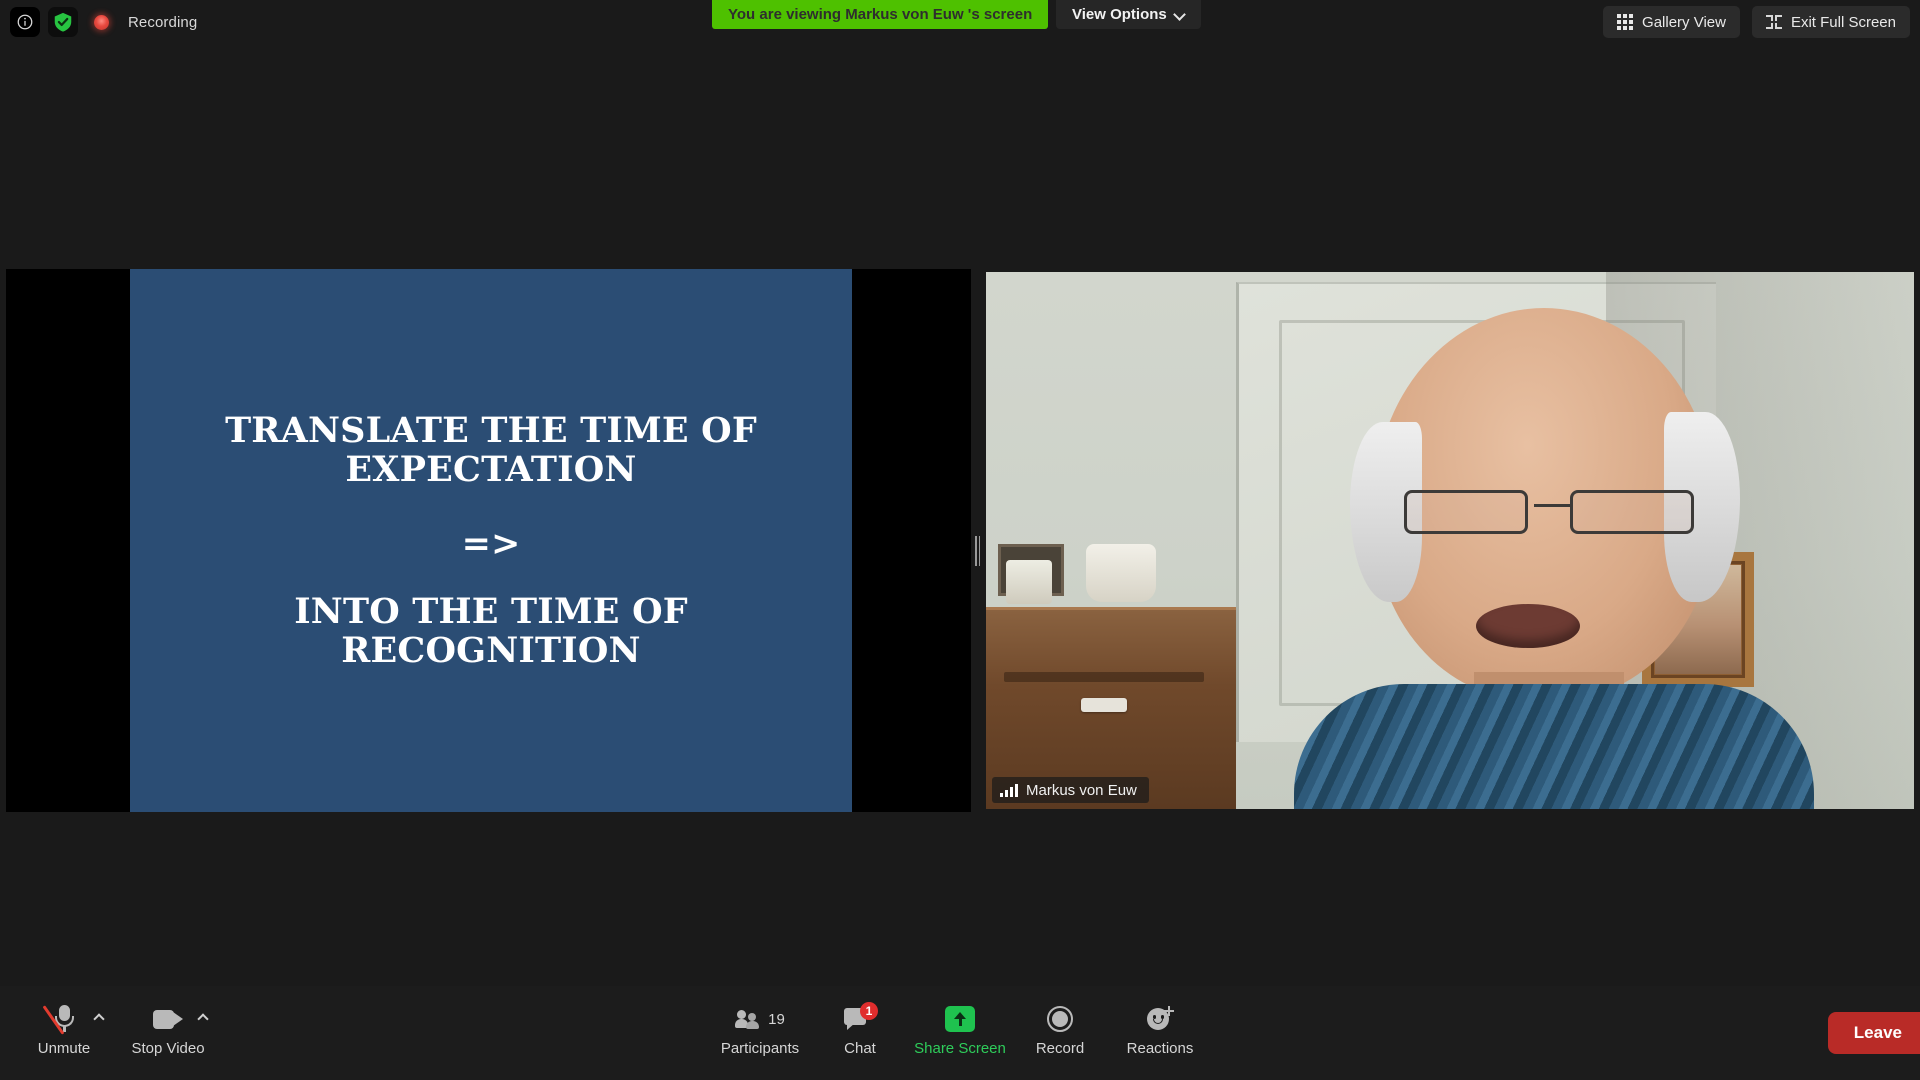 The image size is (1920, 1080). I want to click on slide-line-4: RECOGNITION, so click(491, 651).